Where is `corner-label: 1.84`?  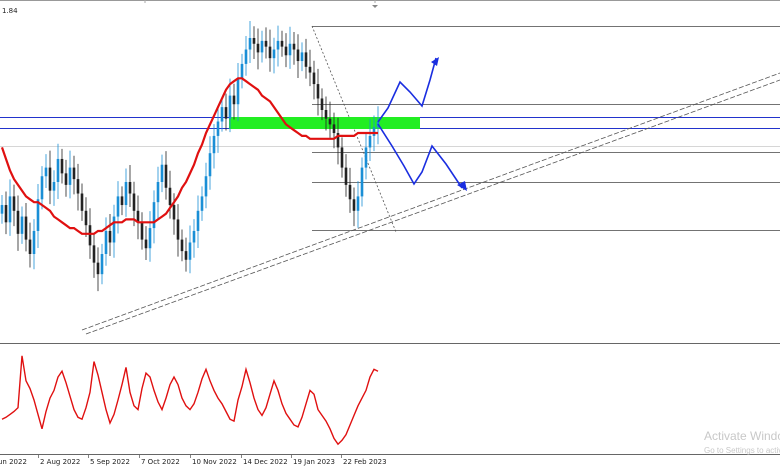
corner-label: 1.84 is located at coordinates (10, 11).